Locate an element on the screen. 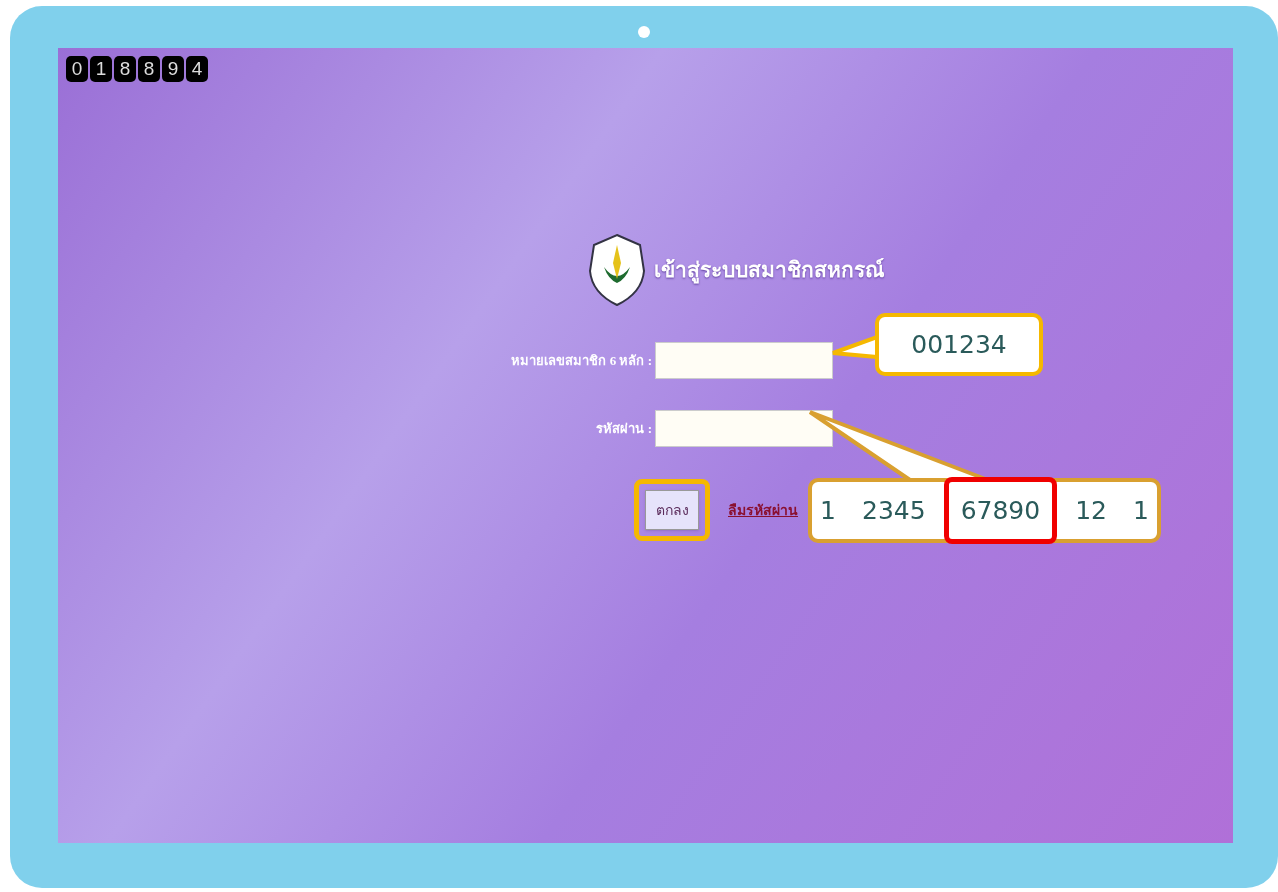  counter-digit: 0 is located at coordinates (77, 69).